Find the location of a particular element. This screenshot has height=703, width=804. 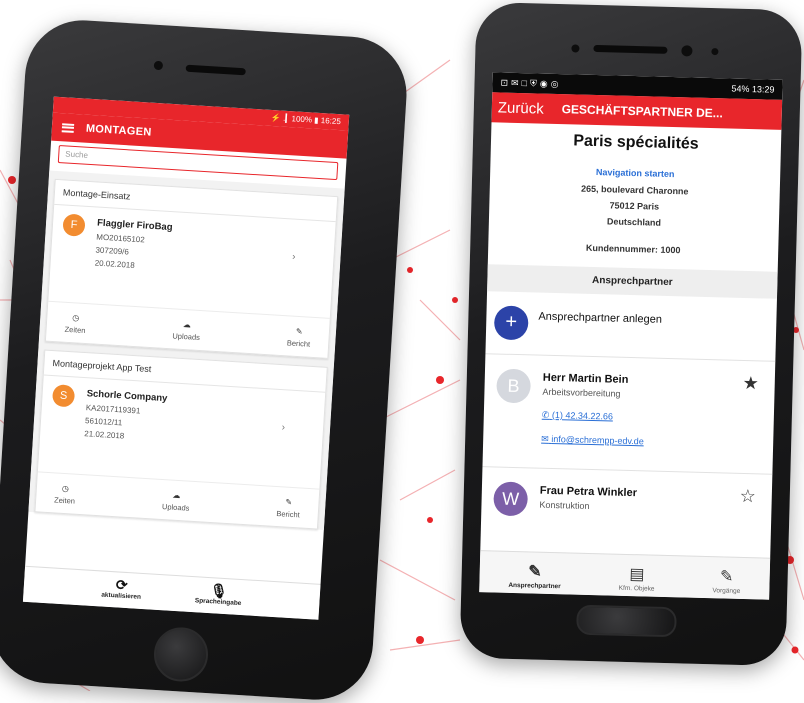

notification-icons: ⊡✉□⛨◉◎ is located at coordinates (531, 83).